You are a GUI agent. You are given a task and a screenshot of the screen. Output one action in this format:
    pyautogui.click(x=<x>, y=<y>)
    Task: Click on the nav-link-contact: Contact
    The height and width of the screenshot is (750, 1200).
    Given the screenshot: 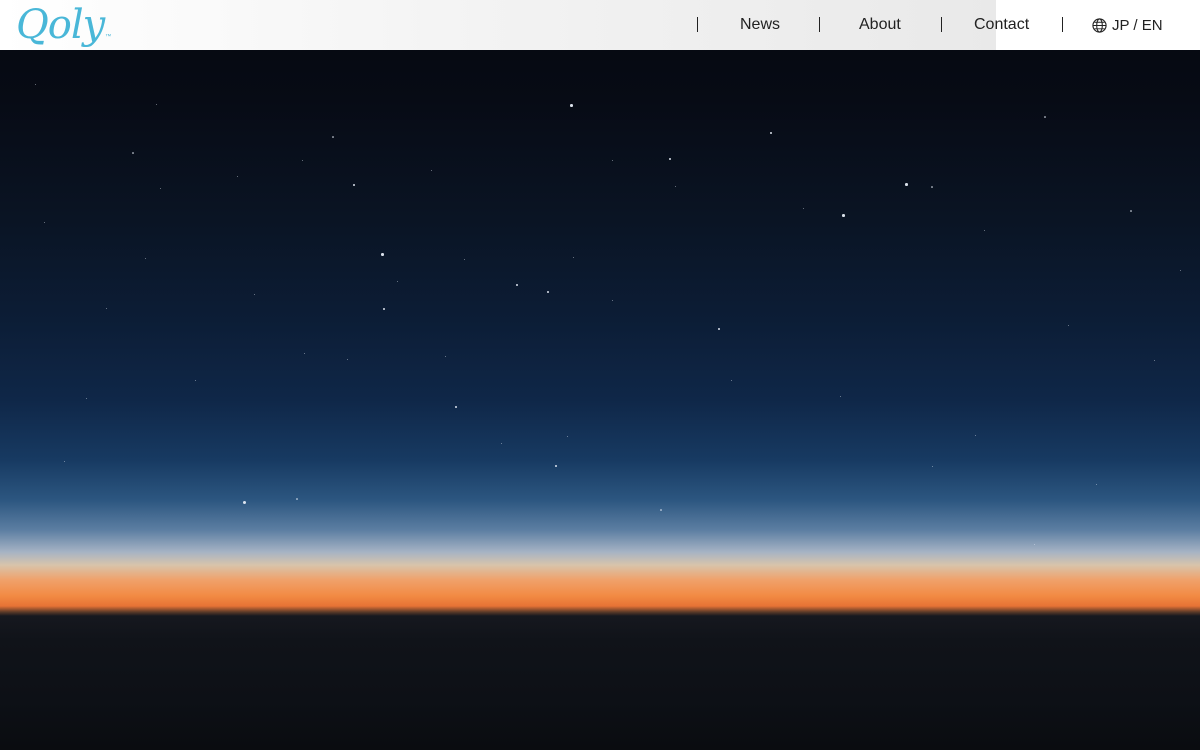 What is the action you would take?
    pyautogui.click(x=1001, y=25)
    